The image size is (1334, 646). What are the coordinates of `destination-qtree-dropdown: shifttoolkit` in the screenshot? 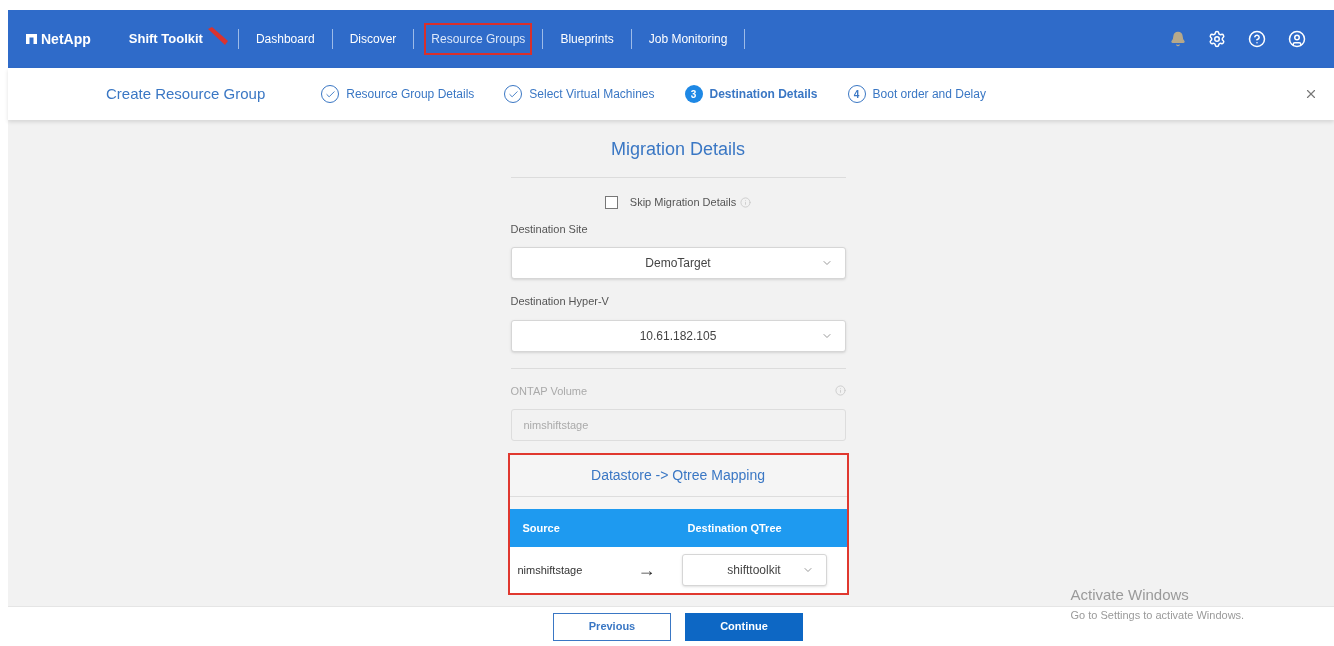 It's located at (754, 570).